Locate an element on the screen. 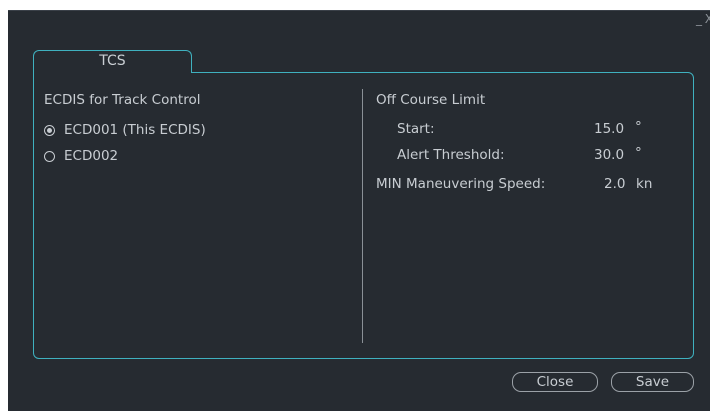 The image size is (710, 411). start-unit: ° is located at coordinates (638, 127).